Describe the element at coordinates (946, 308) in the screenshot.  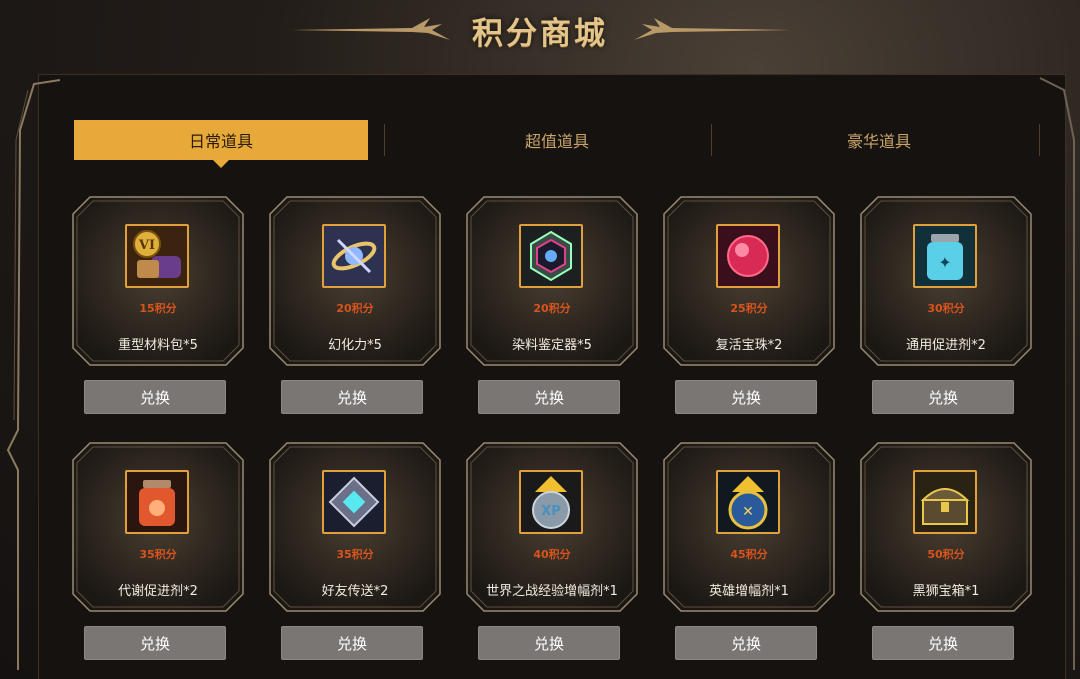
I see `item-price: 30积分` at that location.